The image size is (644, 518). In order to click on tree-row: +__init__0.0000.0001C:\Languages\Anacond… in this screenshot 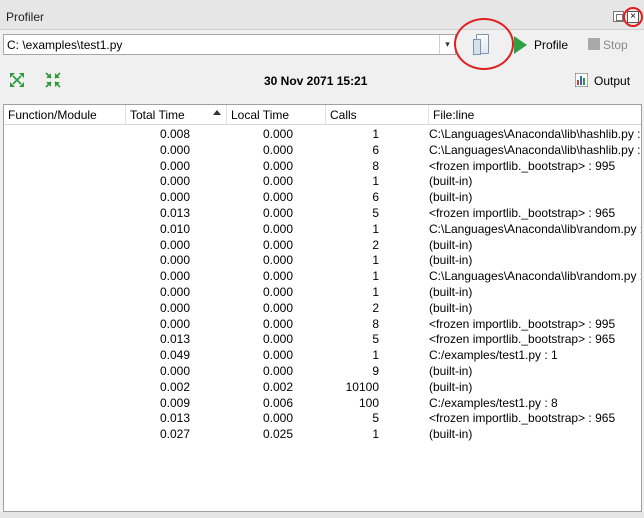, I will do `click(322, 276)`.